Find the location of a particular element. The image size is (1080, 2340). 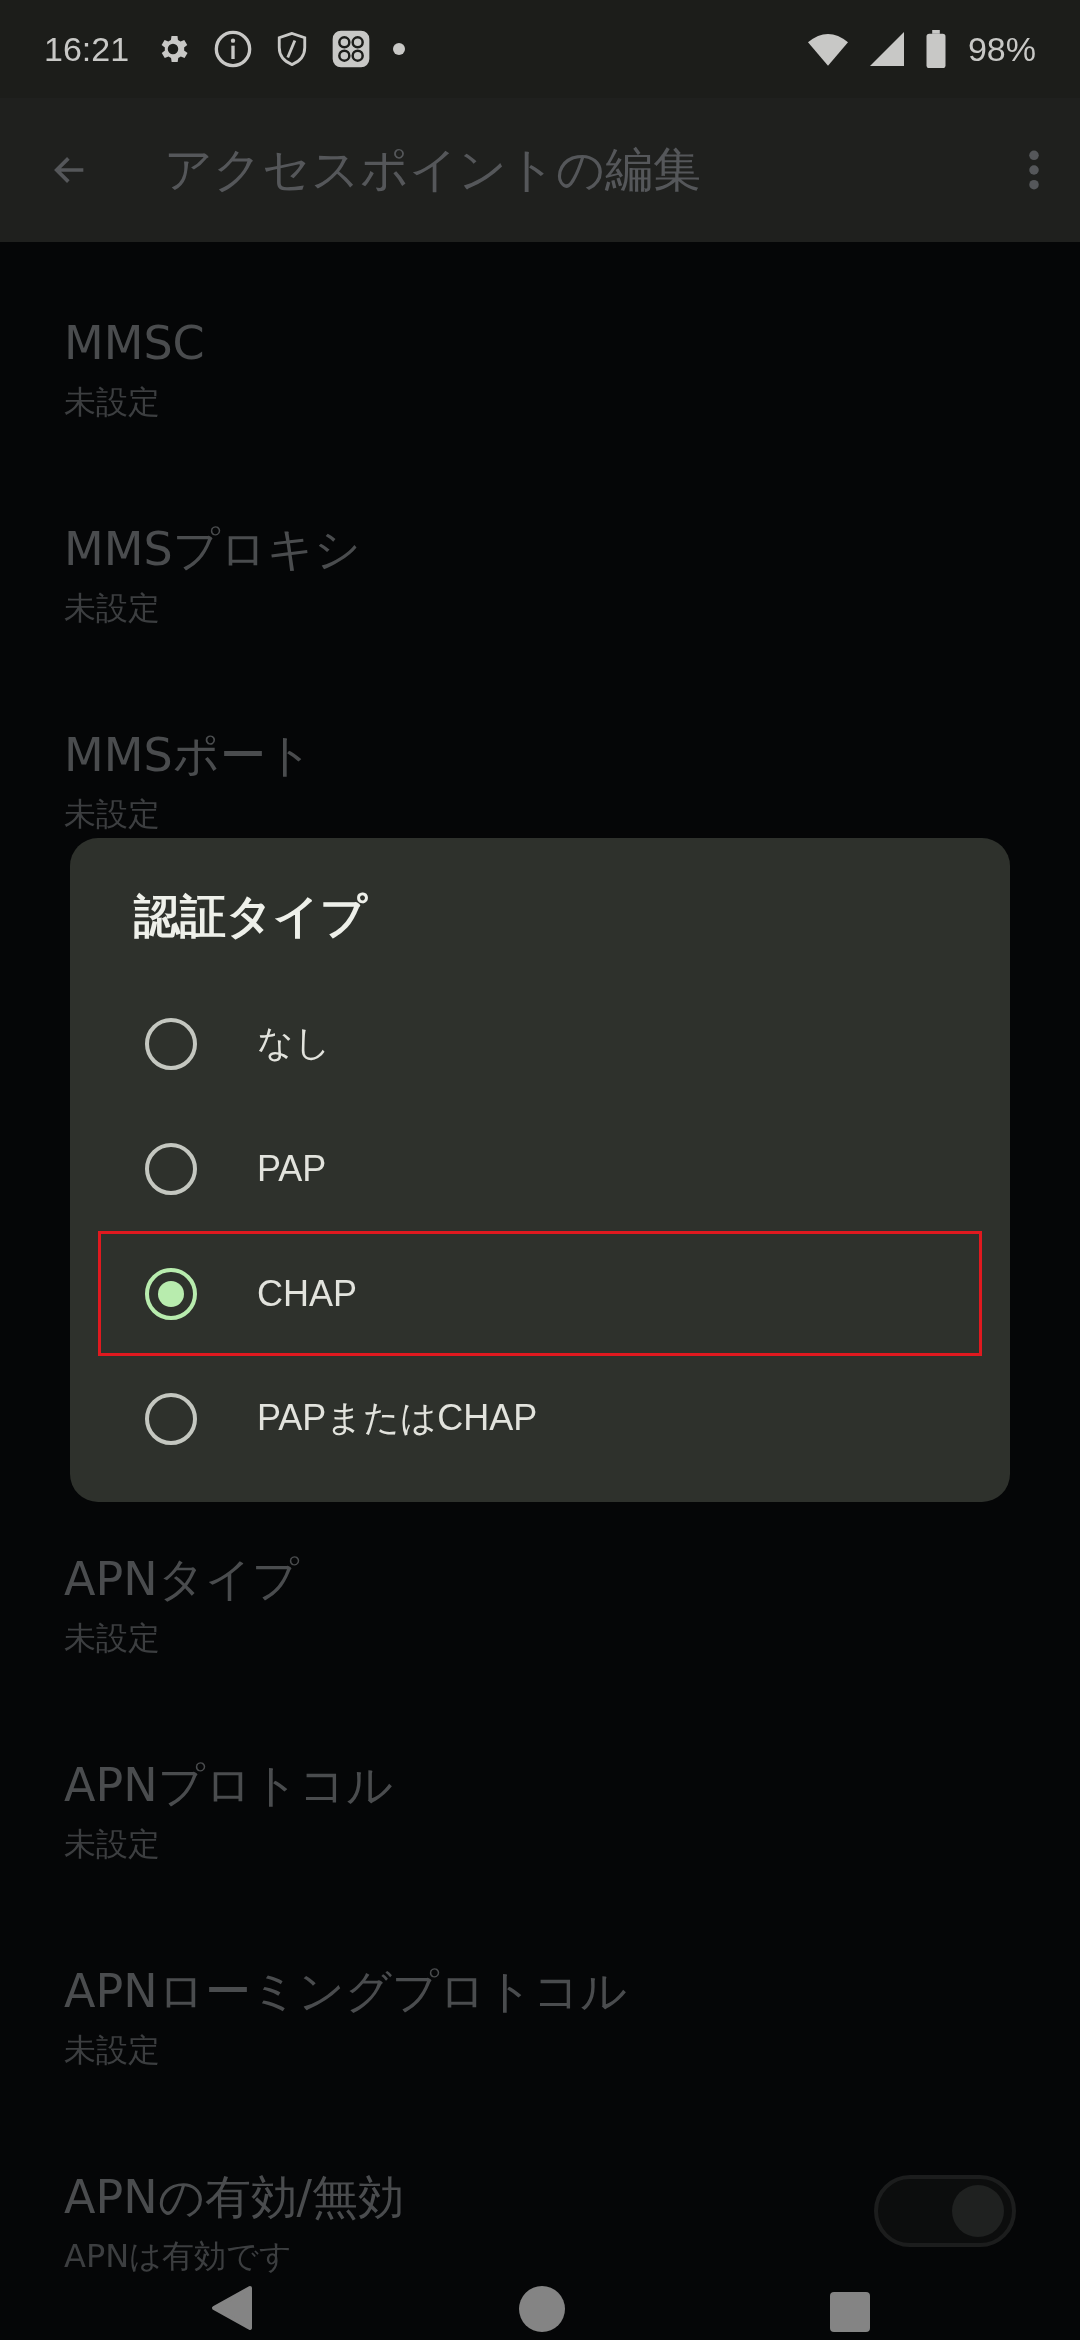

screen-title: アクセスポイントの編集 is located at coordinates (433, 169).